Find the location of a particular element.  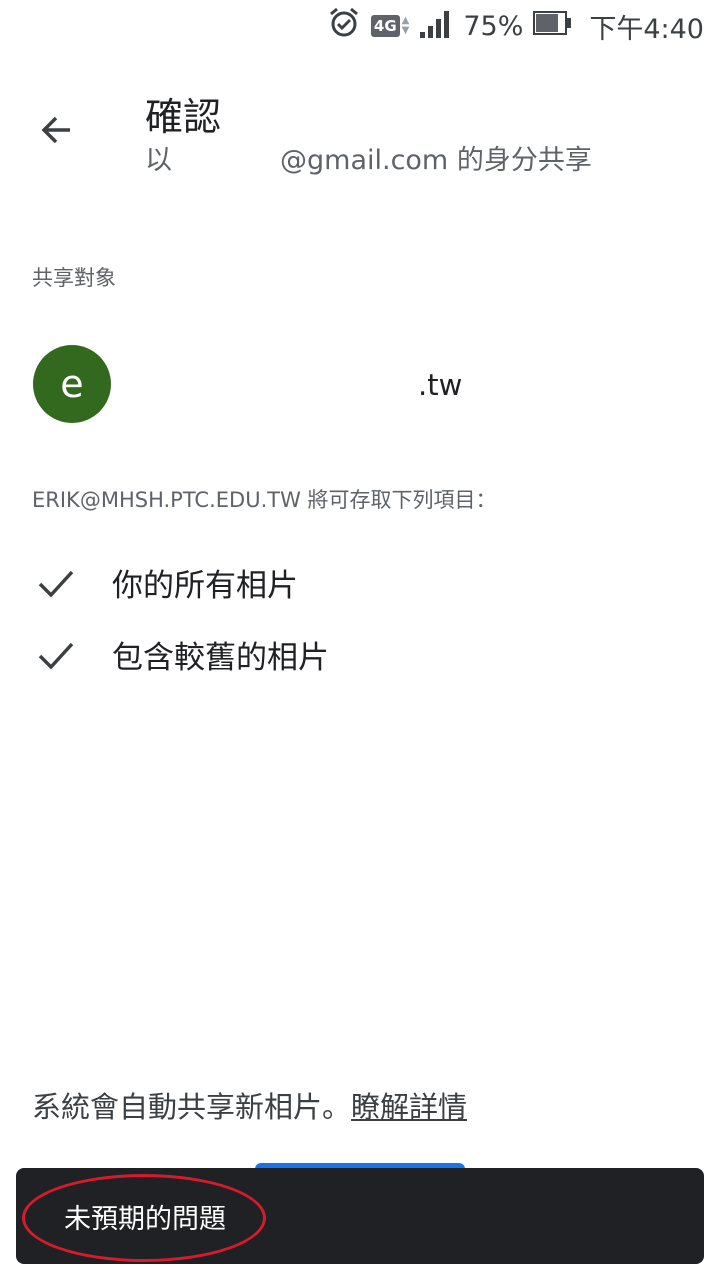

recipient-email: .tw is located at coordinates (440, 385).